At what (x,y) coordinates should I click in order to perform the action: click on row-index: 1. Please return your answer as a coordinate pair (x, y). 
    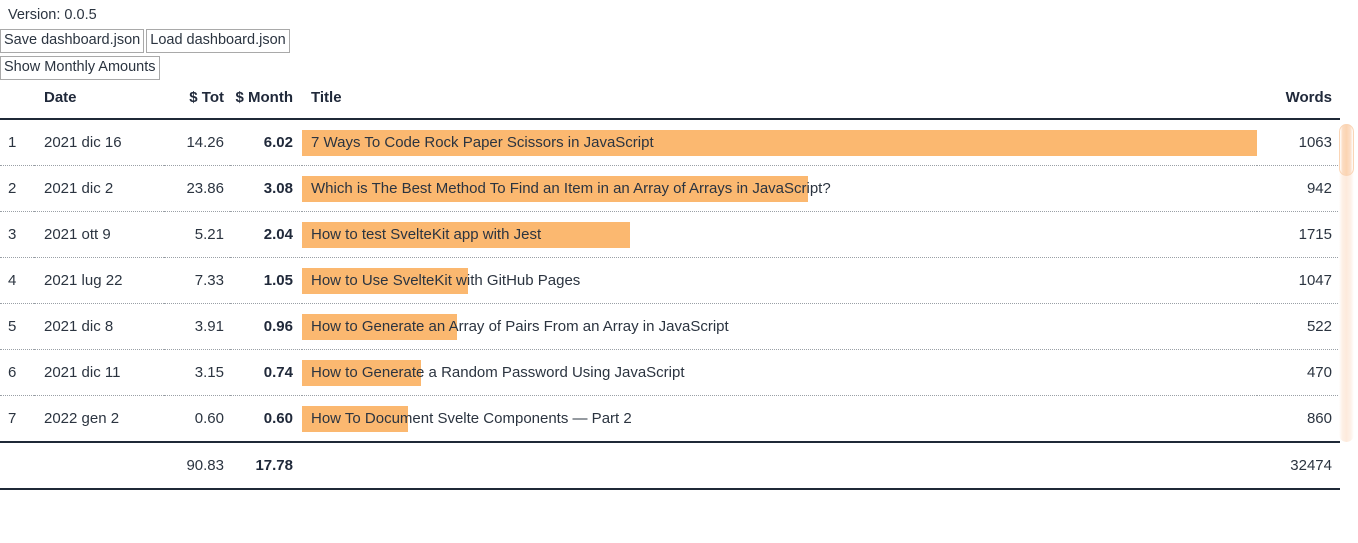
    Looking at the image, I should click on (17, 142).